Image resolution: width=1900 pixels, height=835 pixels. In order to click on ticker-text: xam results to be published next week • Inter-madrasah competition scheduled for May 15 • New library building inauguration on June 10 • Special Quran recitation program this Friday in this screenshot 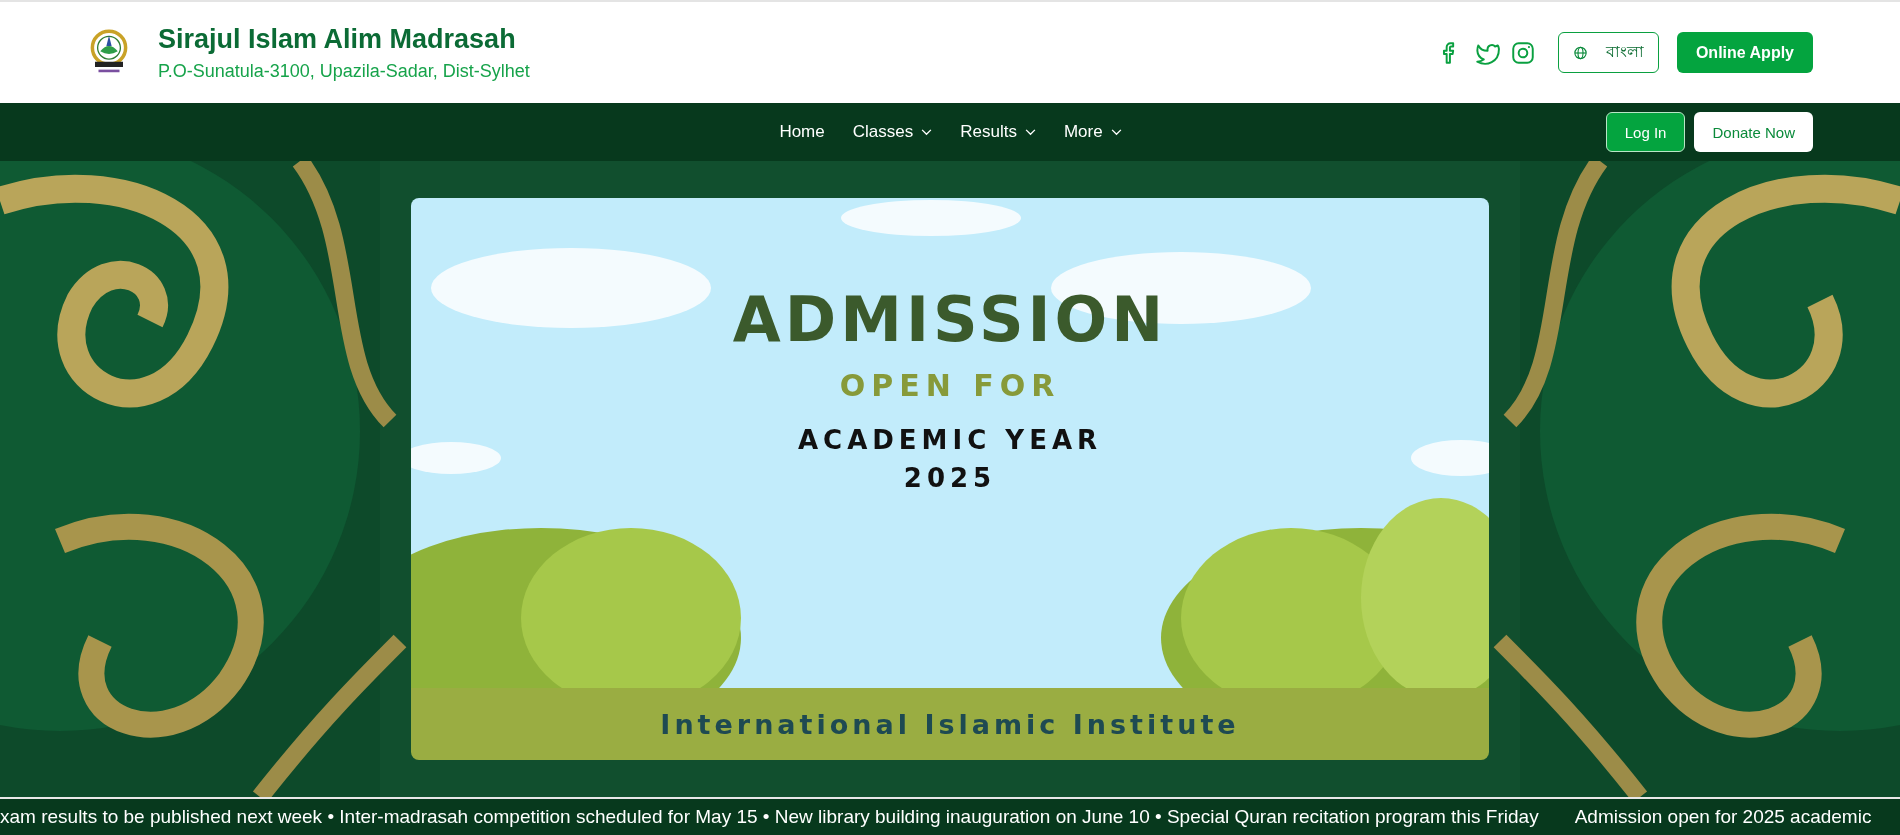, I will do `click(769, 817)`.